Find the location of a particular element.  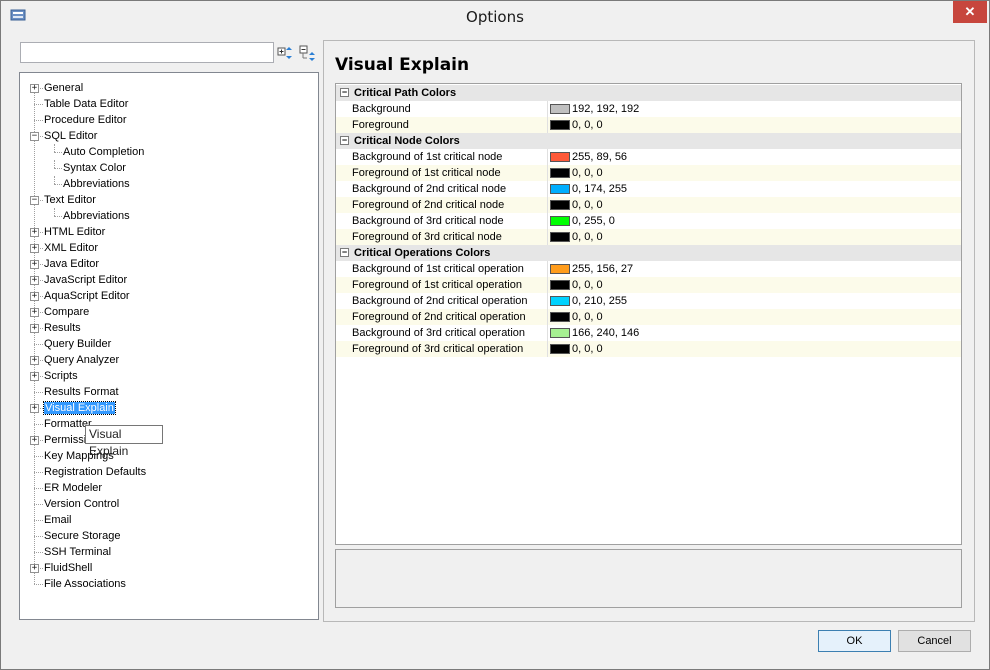

close-button: ✕ is located at coordinates (970, 12).